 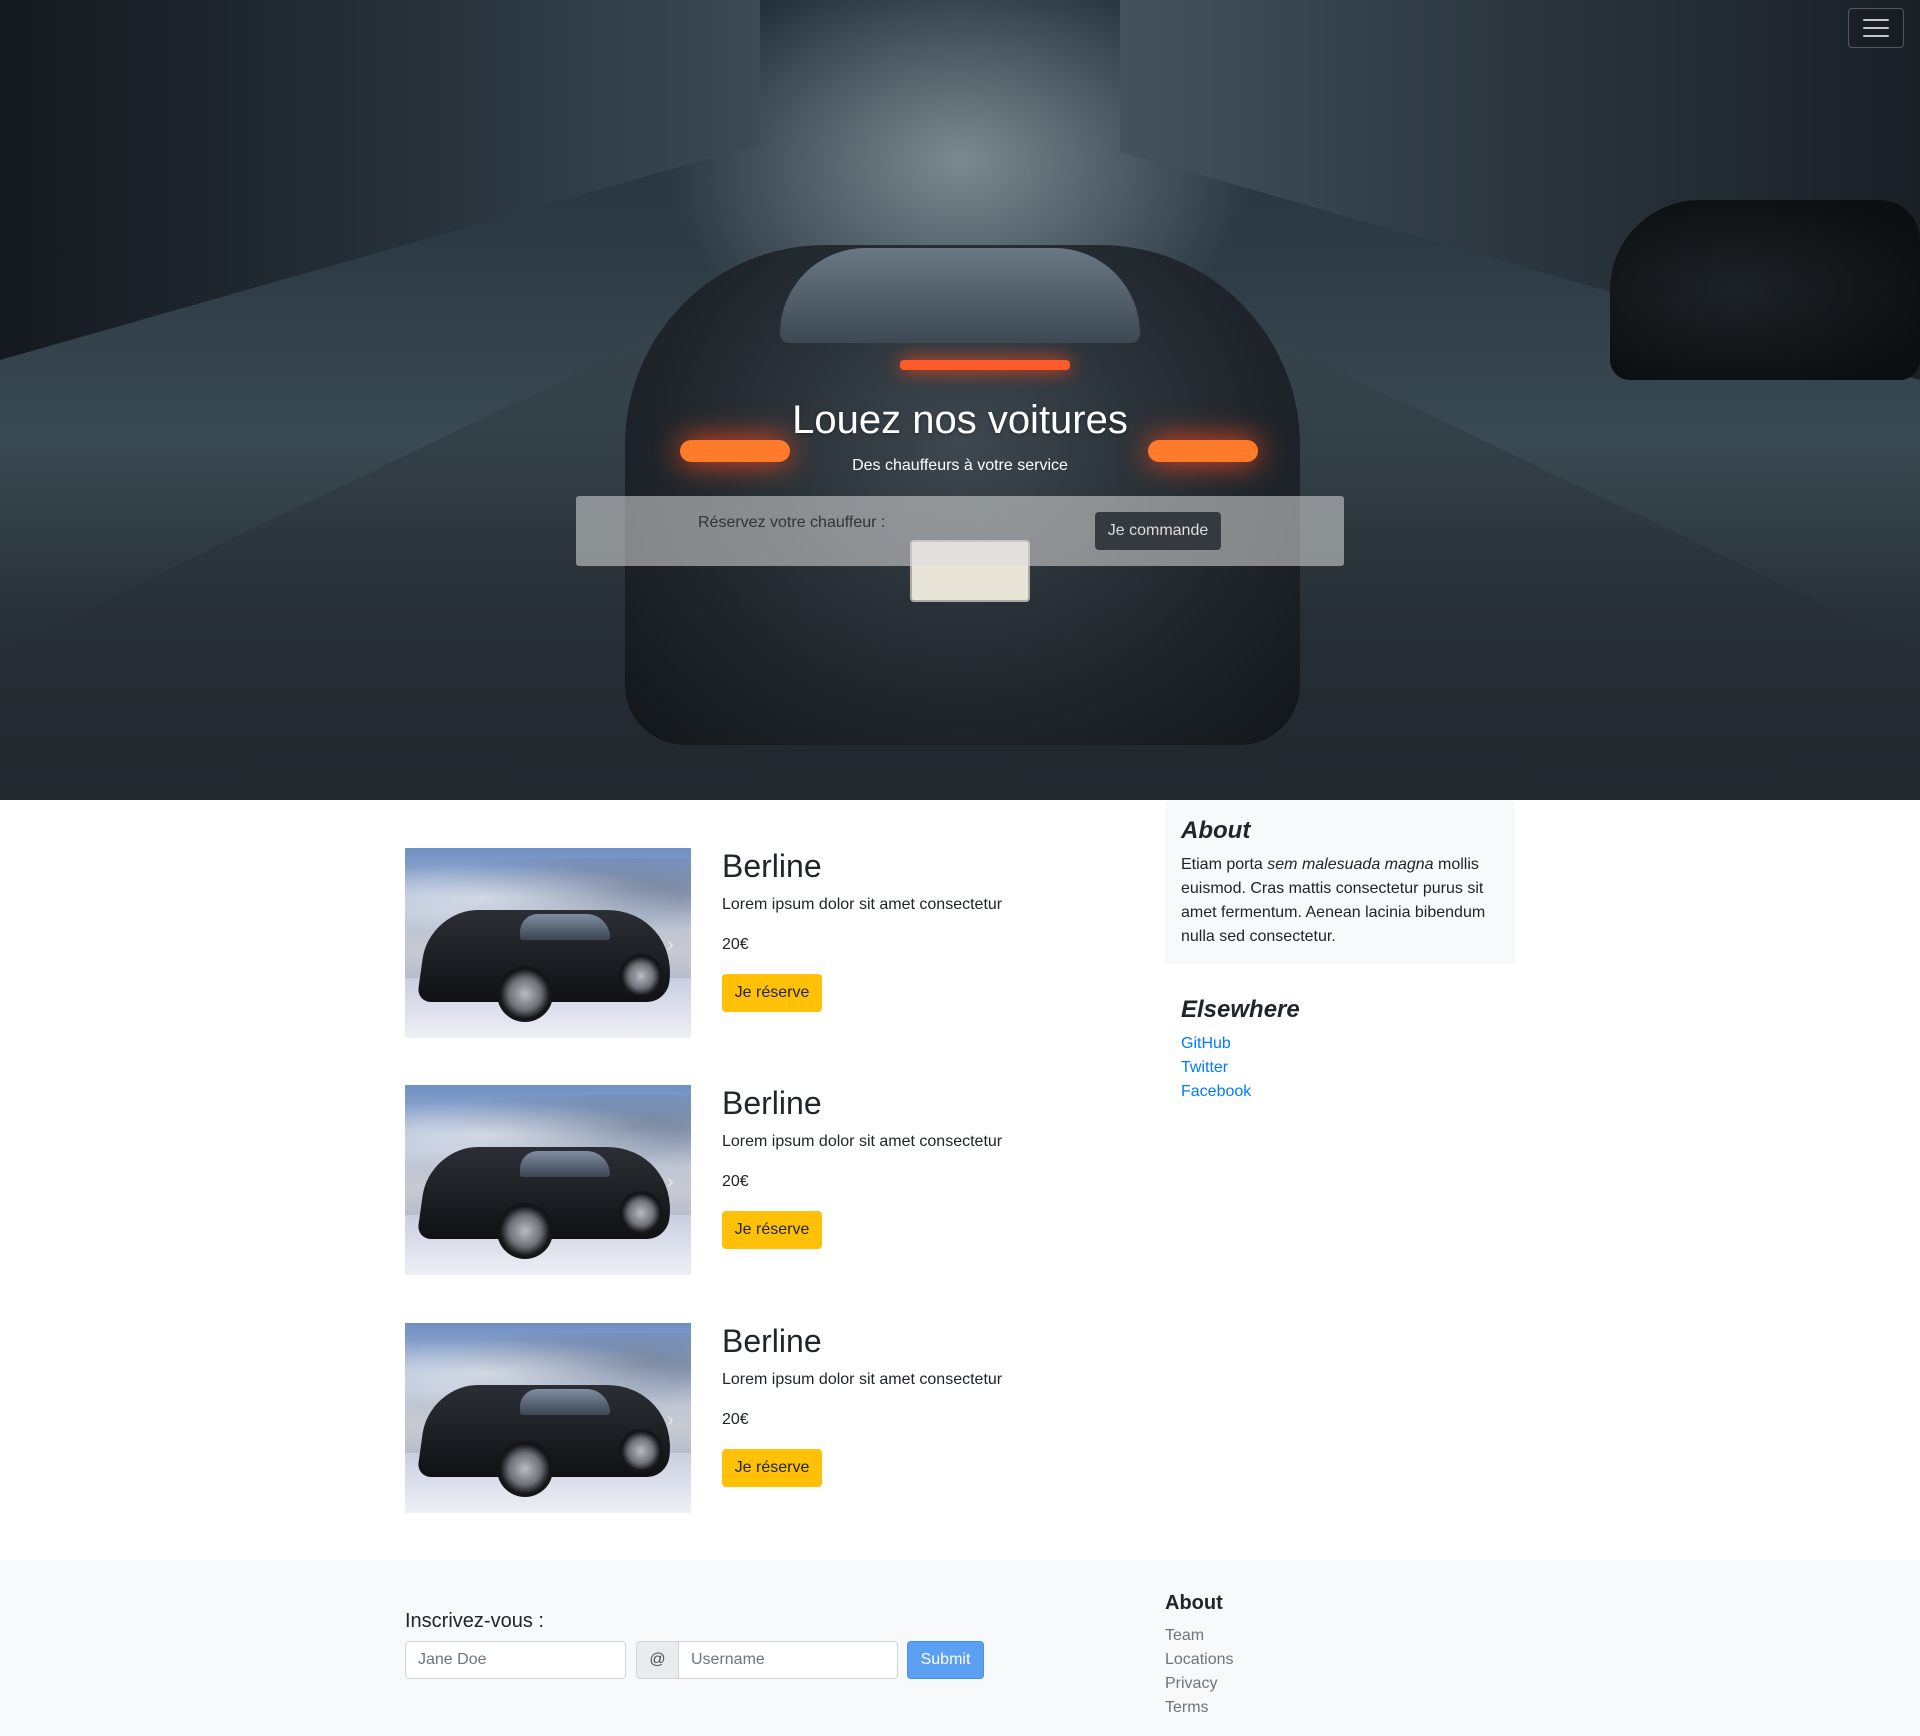 What do you see at coordinates (1765, 290) in the screenshot?
I see `hero-background-suv` at bounding box center [1765, 290].